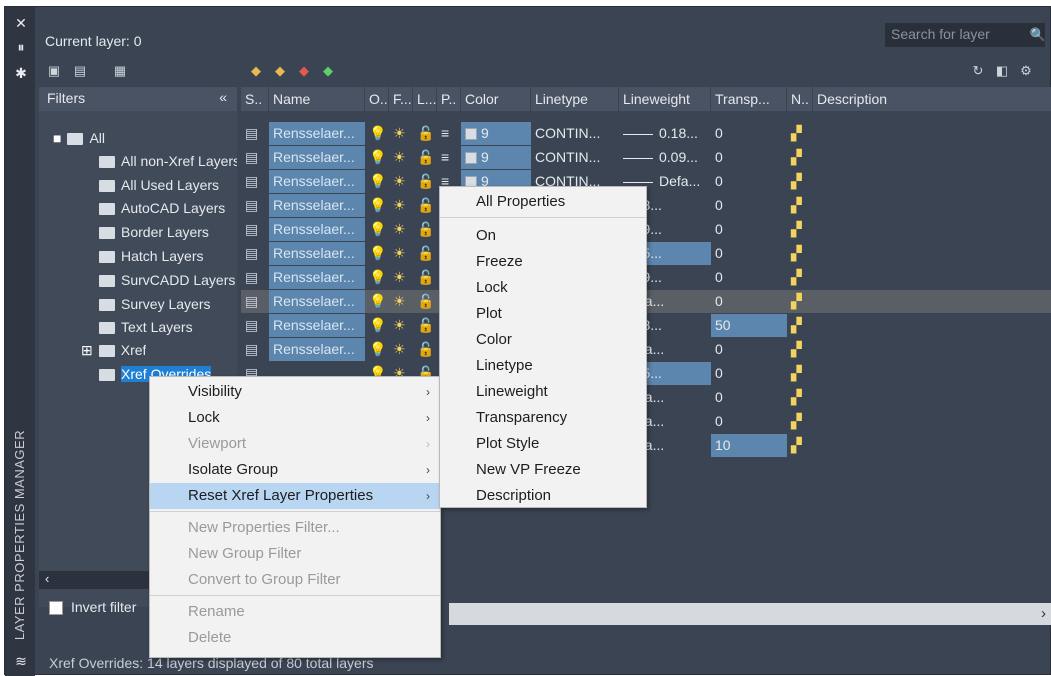 Image resolution: width=1051 pixels, height=676 pixels. I want to click on submenu-freeze: Freeze, so click(543, 262).